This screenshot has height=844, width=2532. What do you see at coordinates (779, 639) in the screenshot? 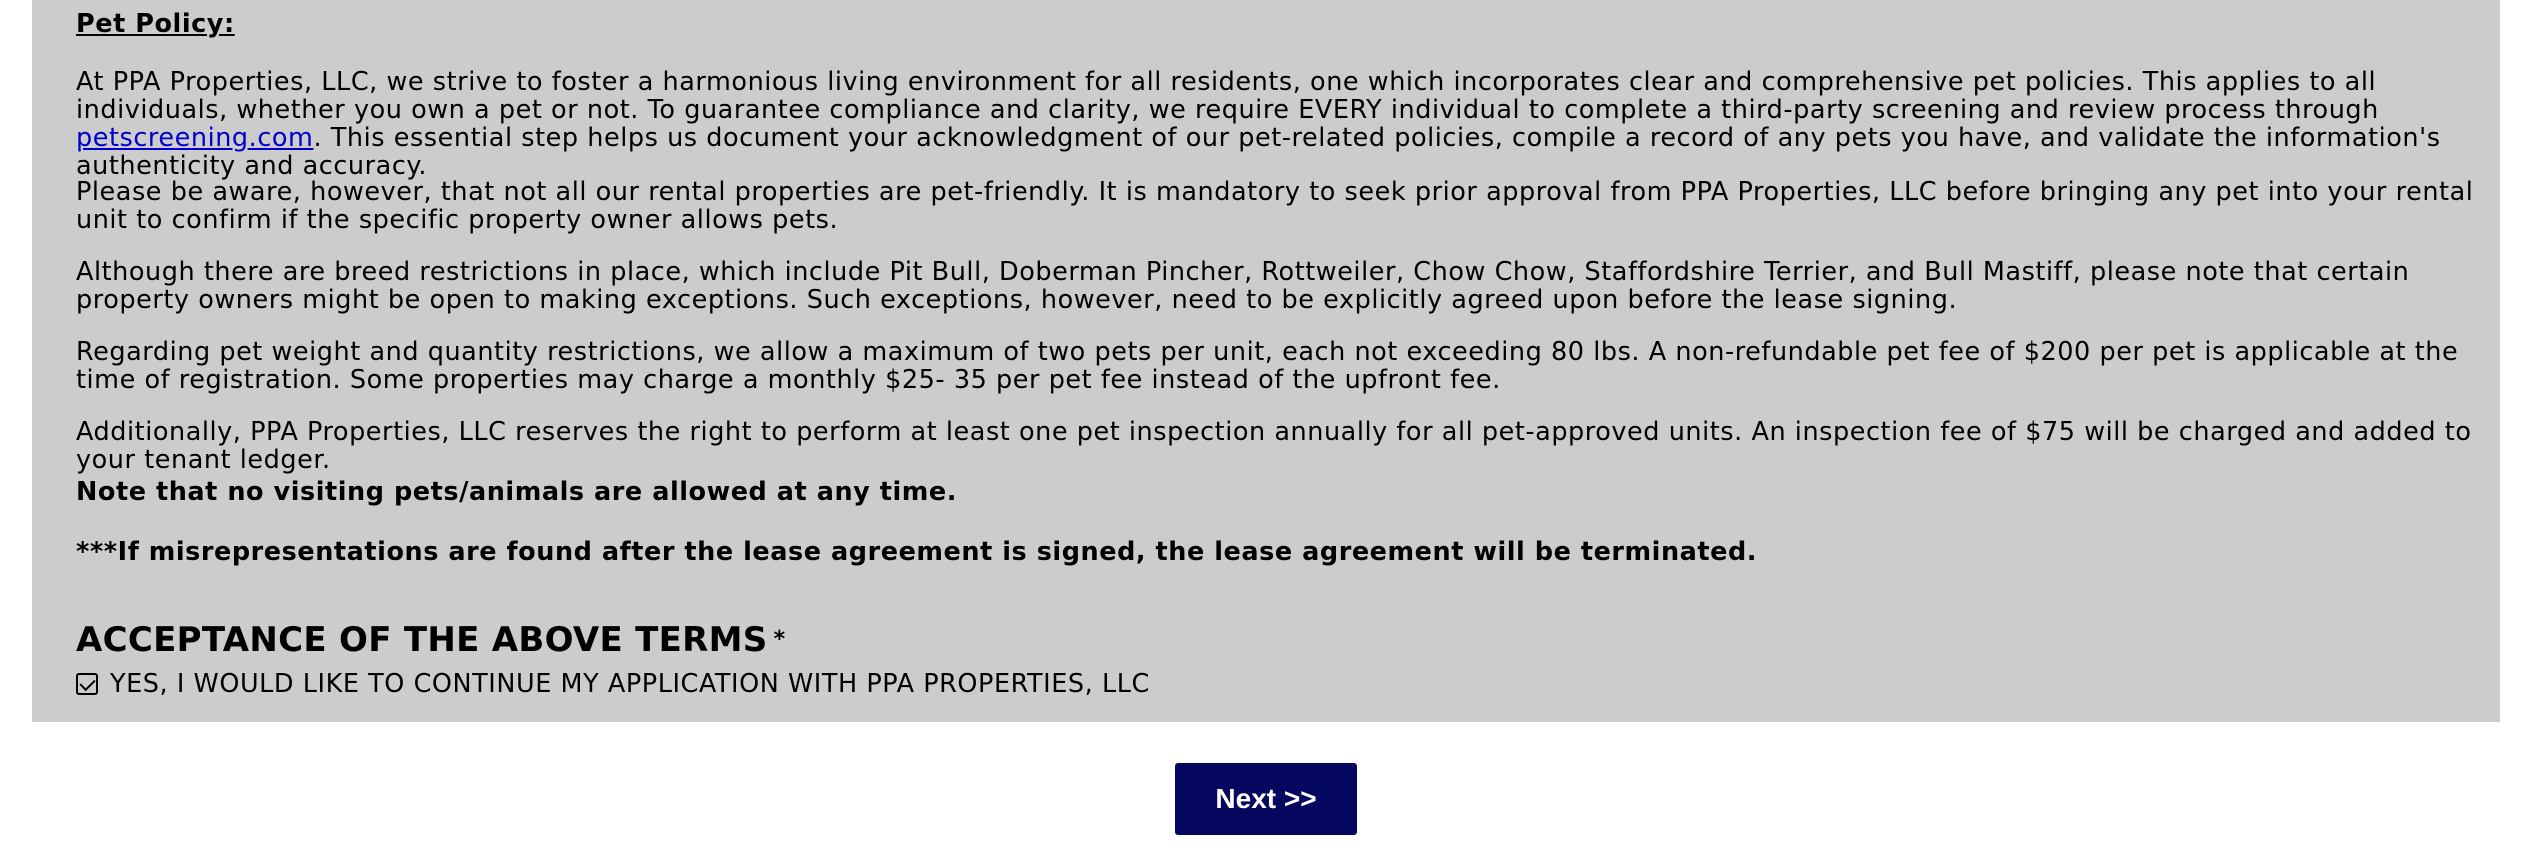
I see `required-marker: *` at bounding box center [779, 639].